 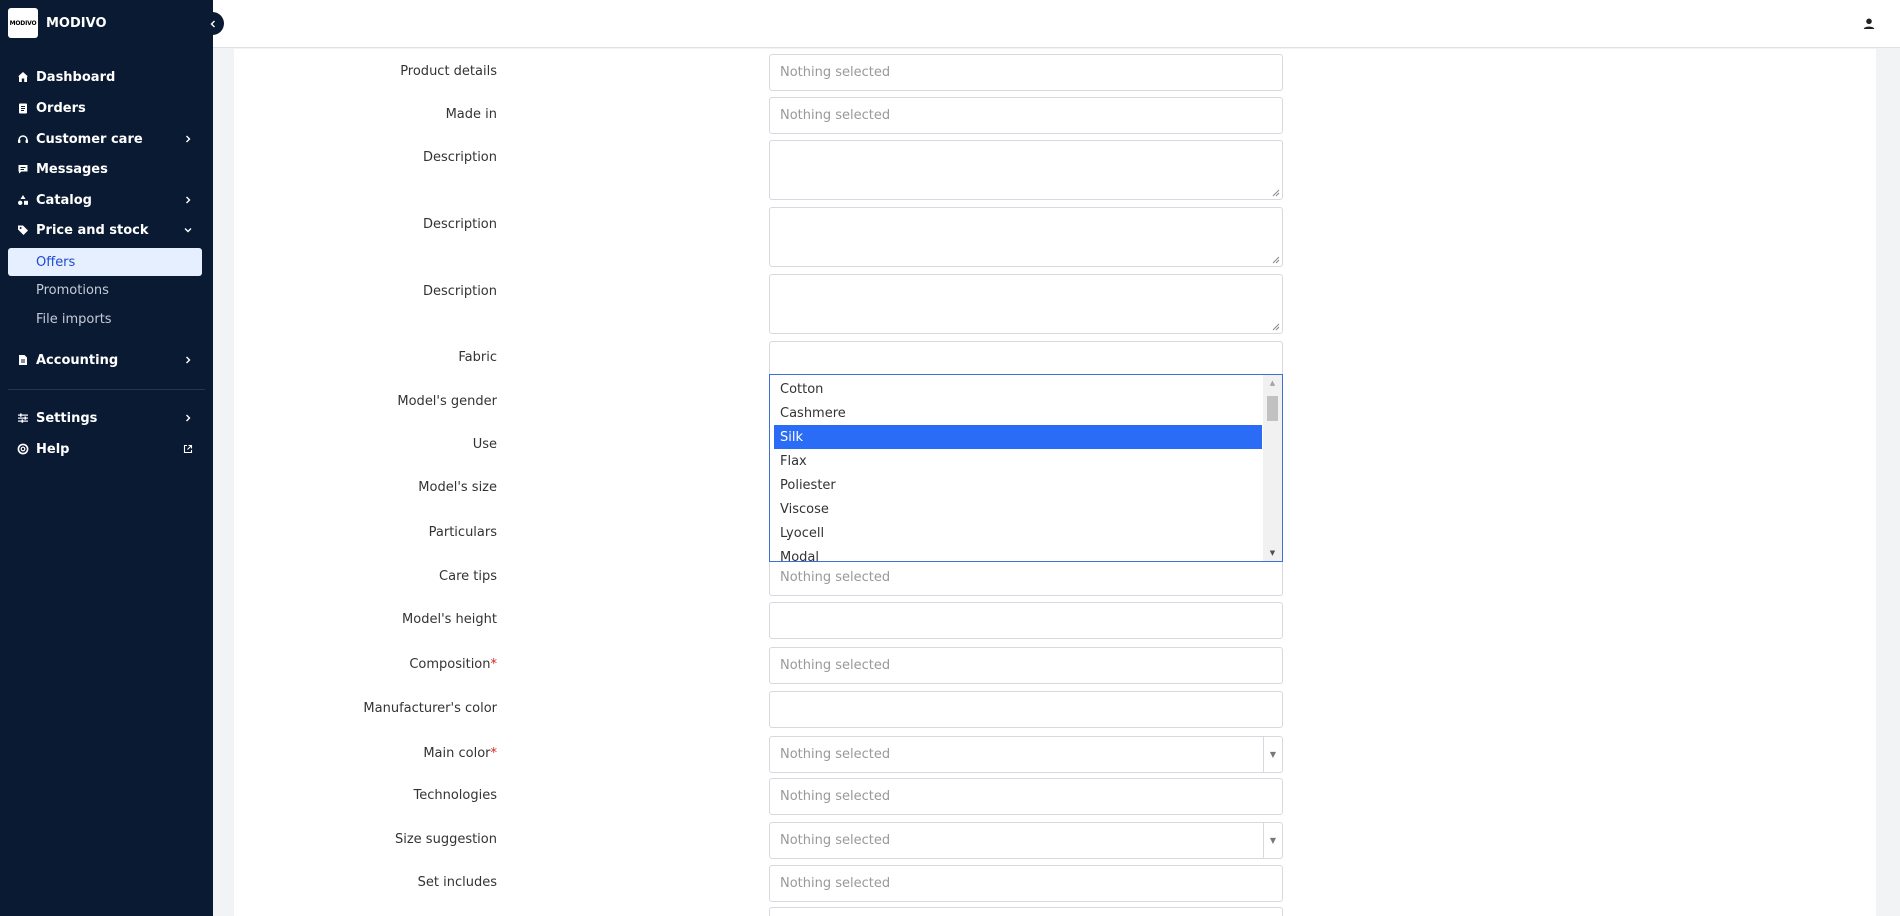 I want to click on composition-select: Nothing selected, so click(x=1026, y=665).